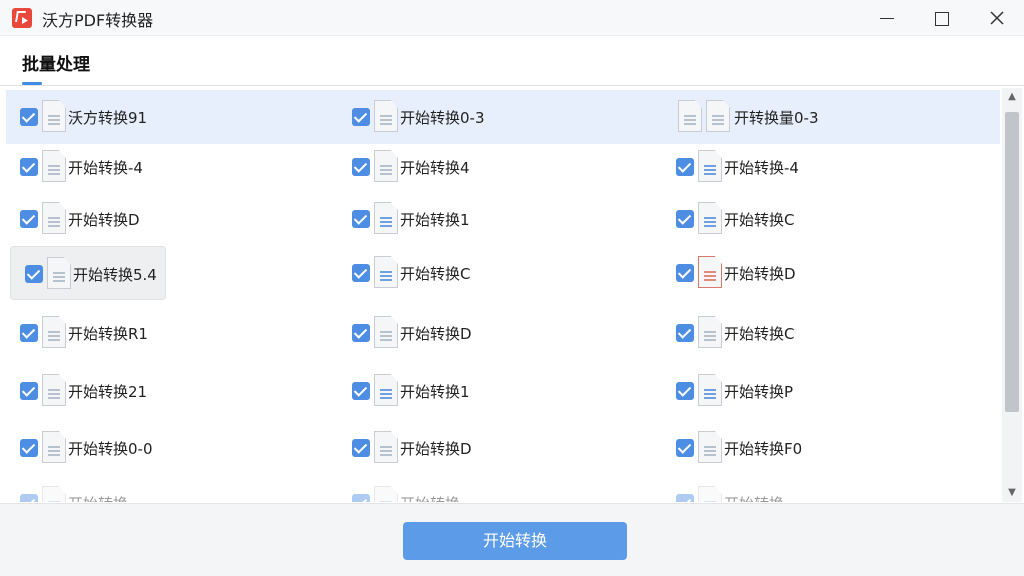  I want to click on file-name: 开始转换-4, so click(761, 168).